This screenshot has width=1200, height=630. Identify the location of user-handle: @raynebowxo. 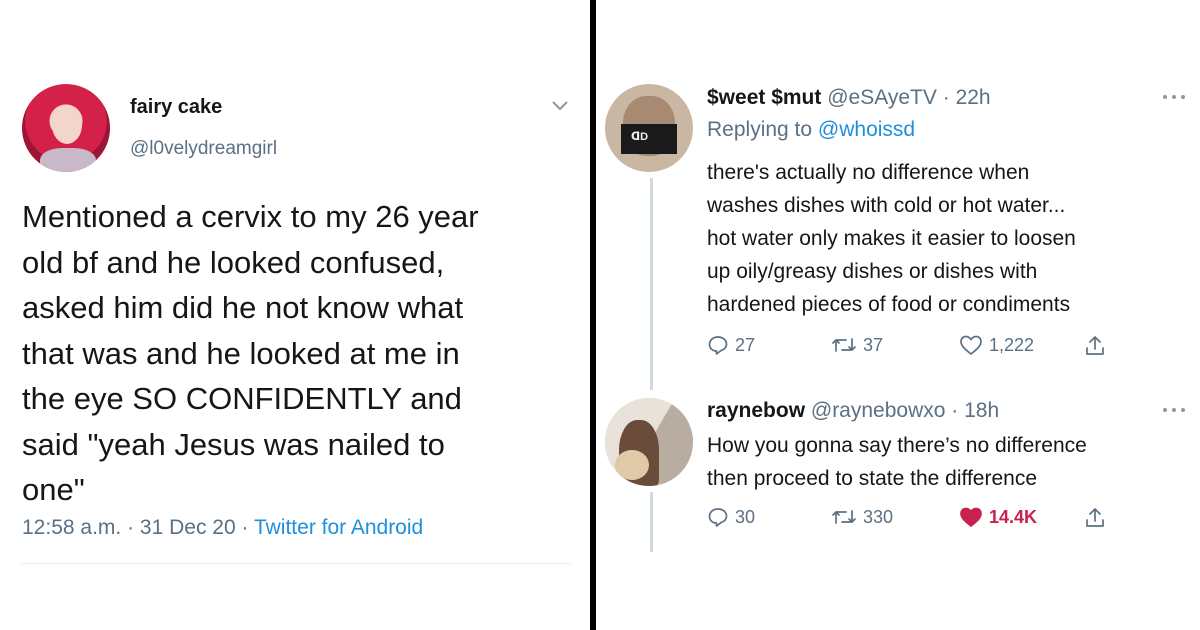
(878, 410).